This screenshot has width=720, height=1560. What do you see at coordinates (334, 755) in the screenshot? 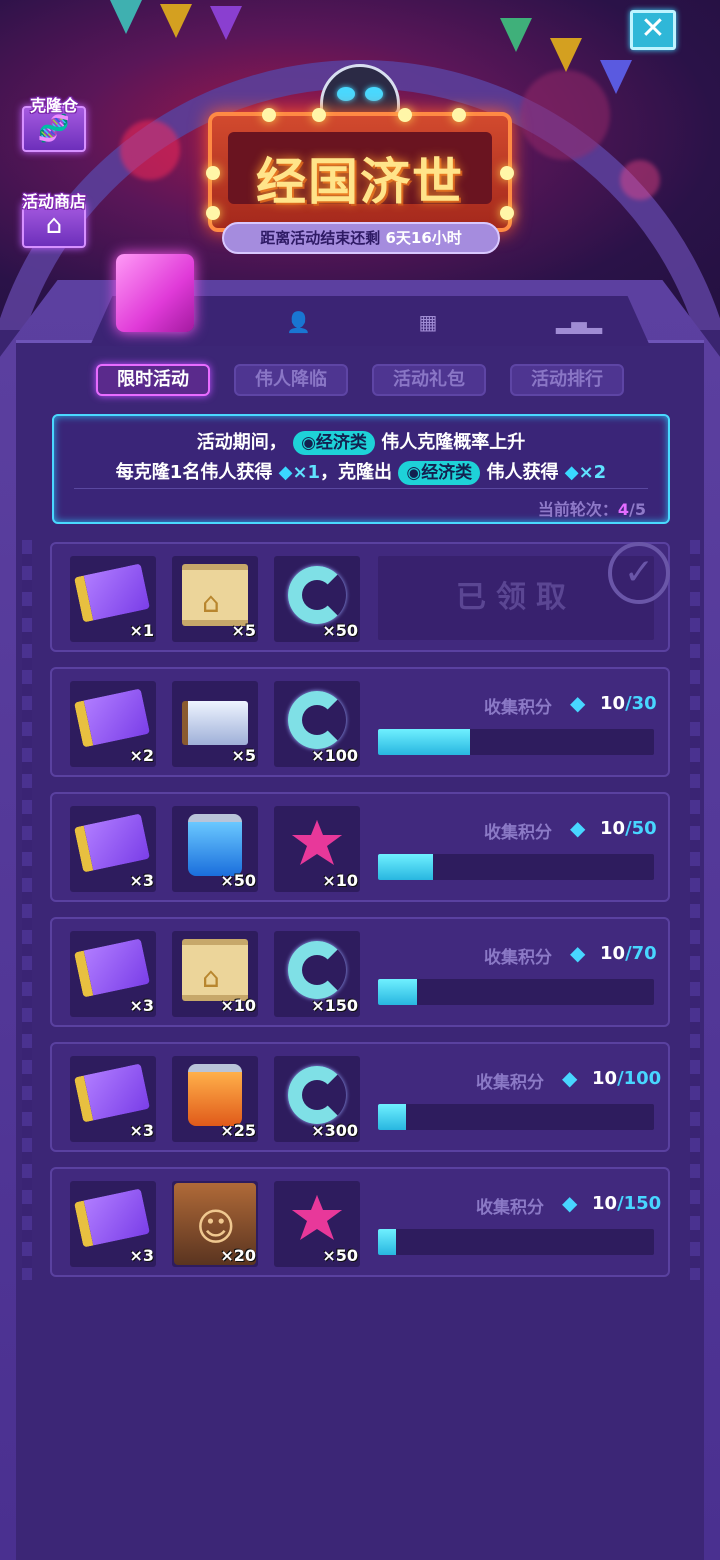
I see `item-quantity: ×100` at bounding box center [334, 755].